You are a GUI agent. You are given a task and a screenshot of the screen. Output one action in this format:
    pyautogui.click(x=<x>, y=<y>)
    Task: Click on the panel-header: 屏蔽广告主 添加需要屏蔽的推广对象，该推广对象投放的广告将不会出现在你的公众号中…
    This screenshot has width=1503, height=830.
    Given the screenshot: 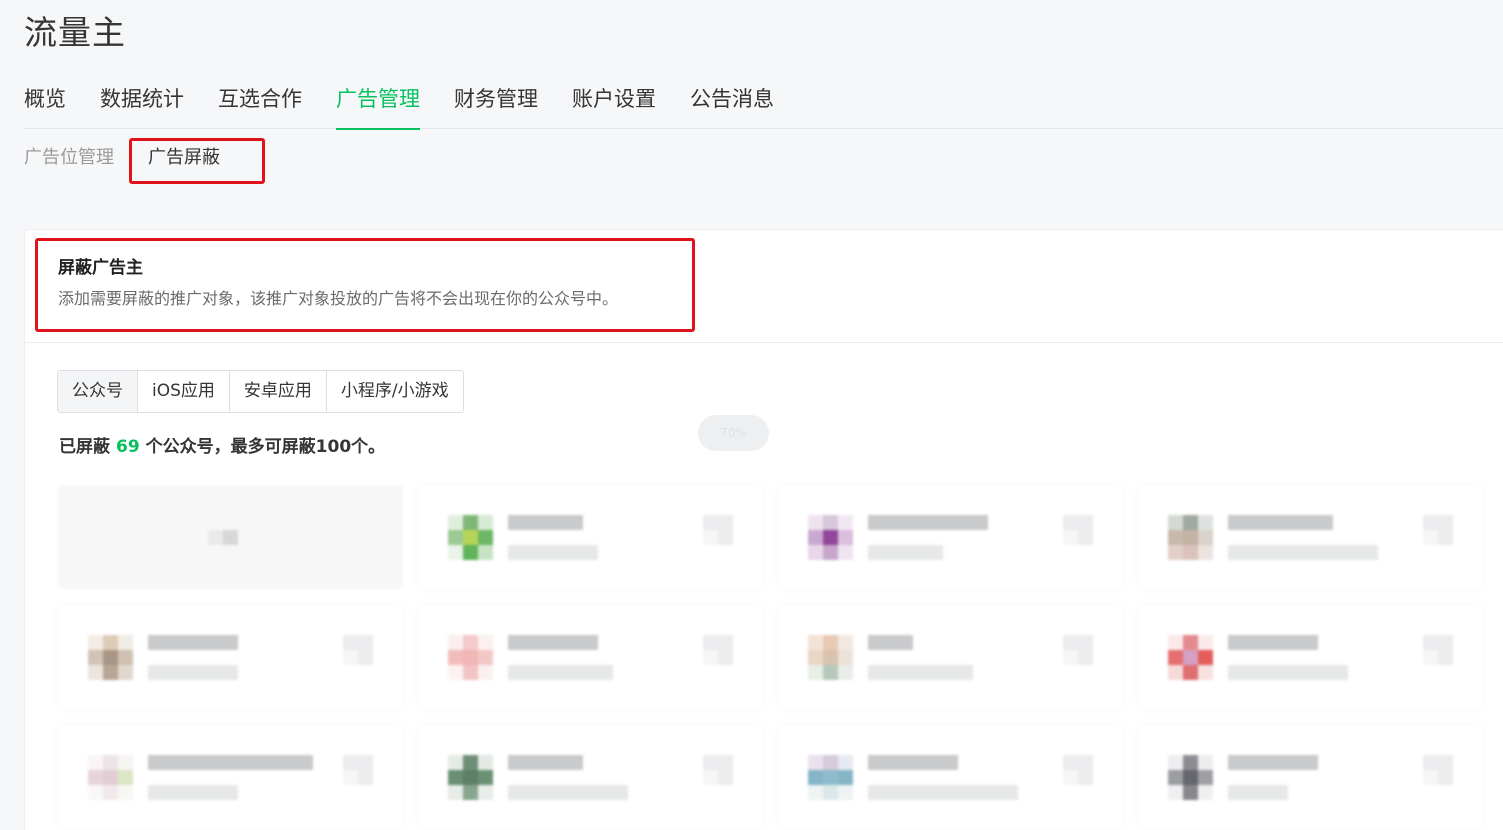 What is the action you would take?
    pyautogui.click(x=764, y=286)
    